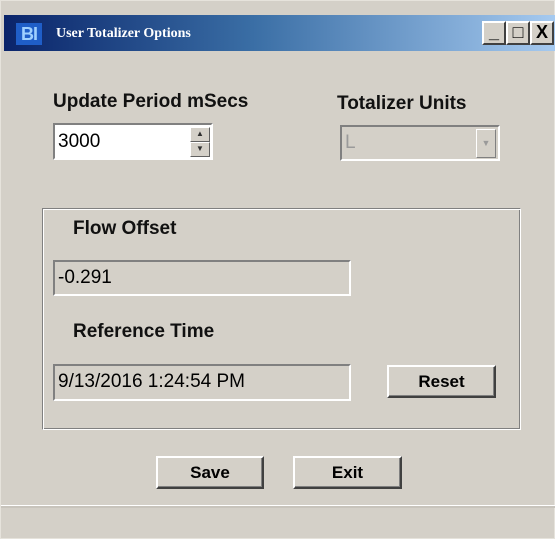 The width and height of the screenshot is (555, 539). What do you see at coordinates (200, 149) in the screenshot?
I see `spin-down-icon: ▼` at bounding box center [200, 149].